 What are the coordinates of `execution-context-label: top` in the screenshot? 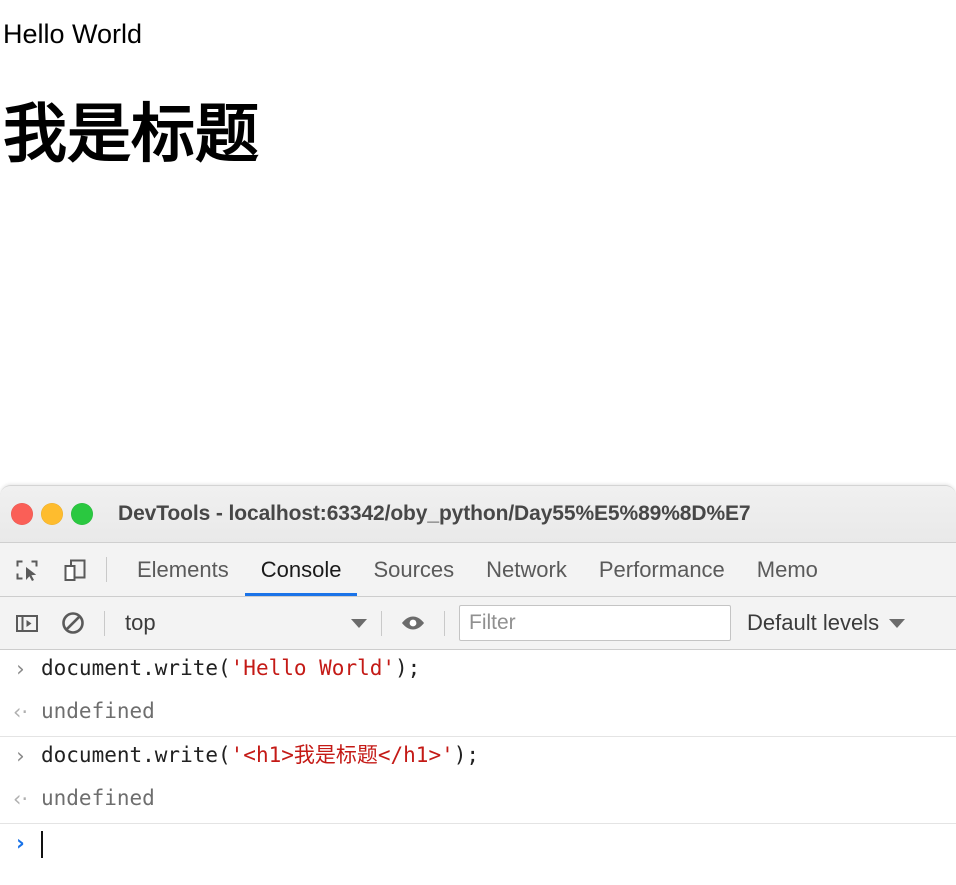 It's located at (140, 622).